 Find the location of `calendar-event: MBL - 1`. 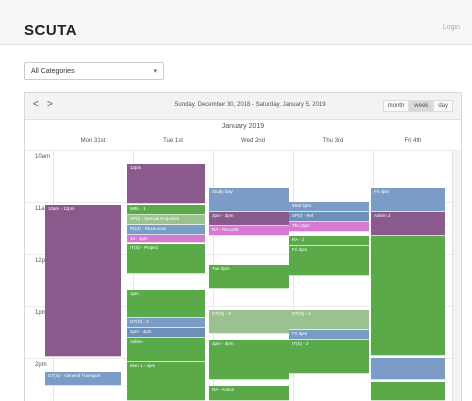

calendar-event: MBL - 1 is located at coordinates (166, 210).